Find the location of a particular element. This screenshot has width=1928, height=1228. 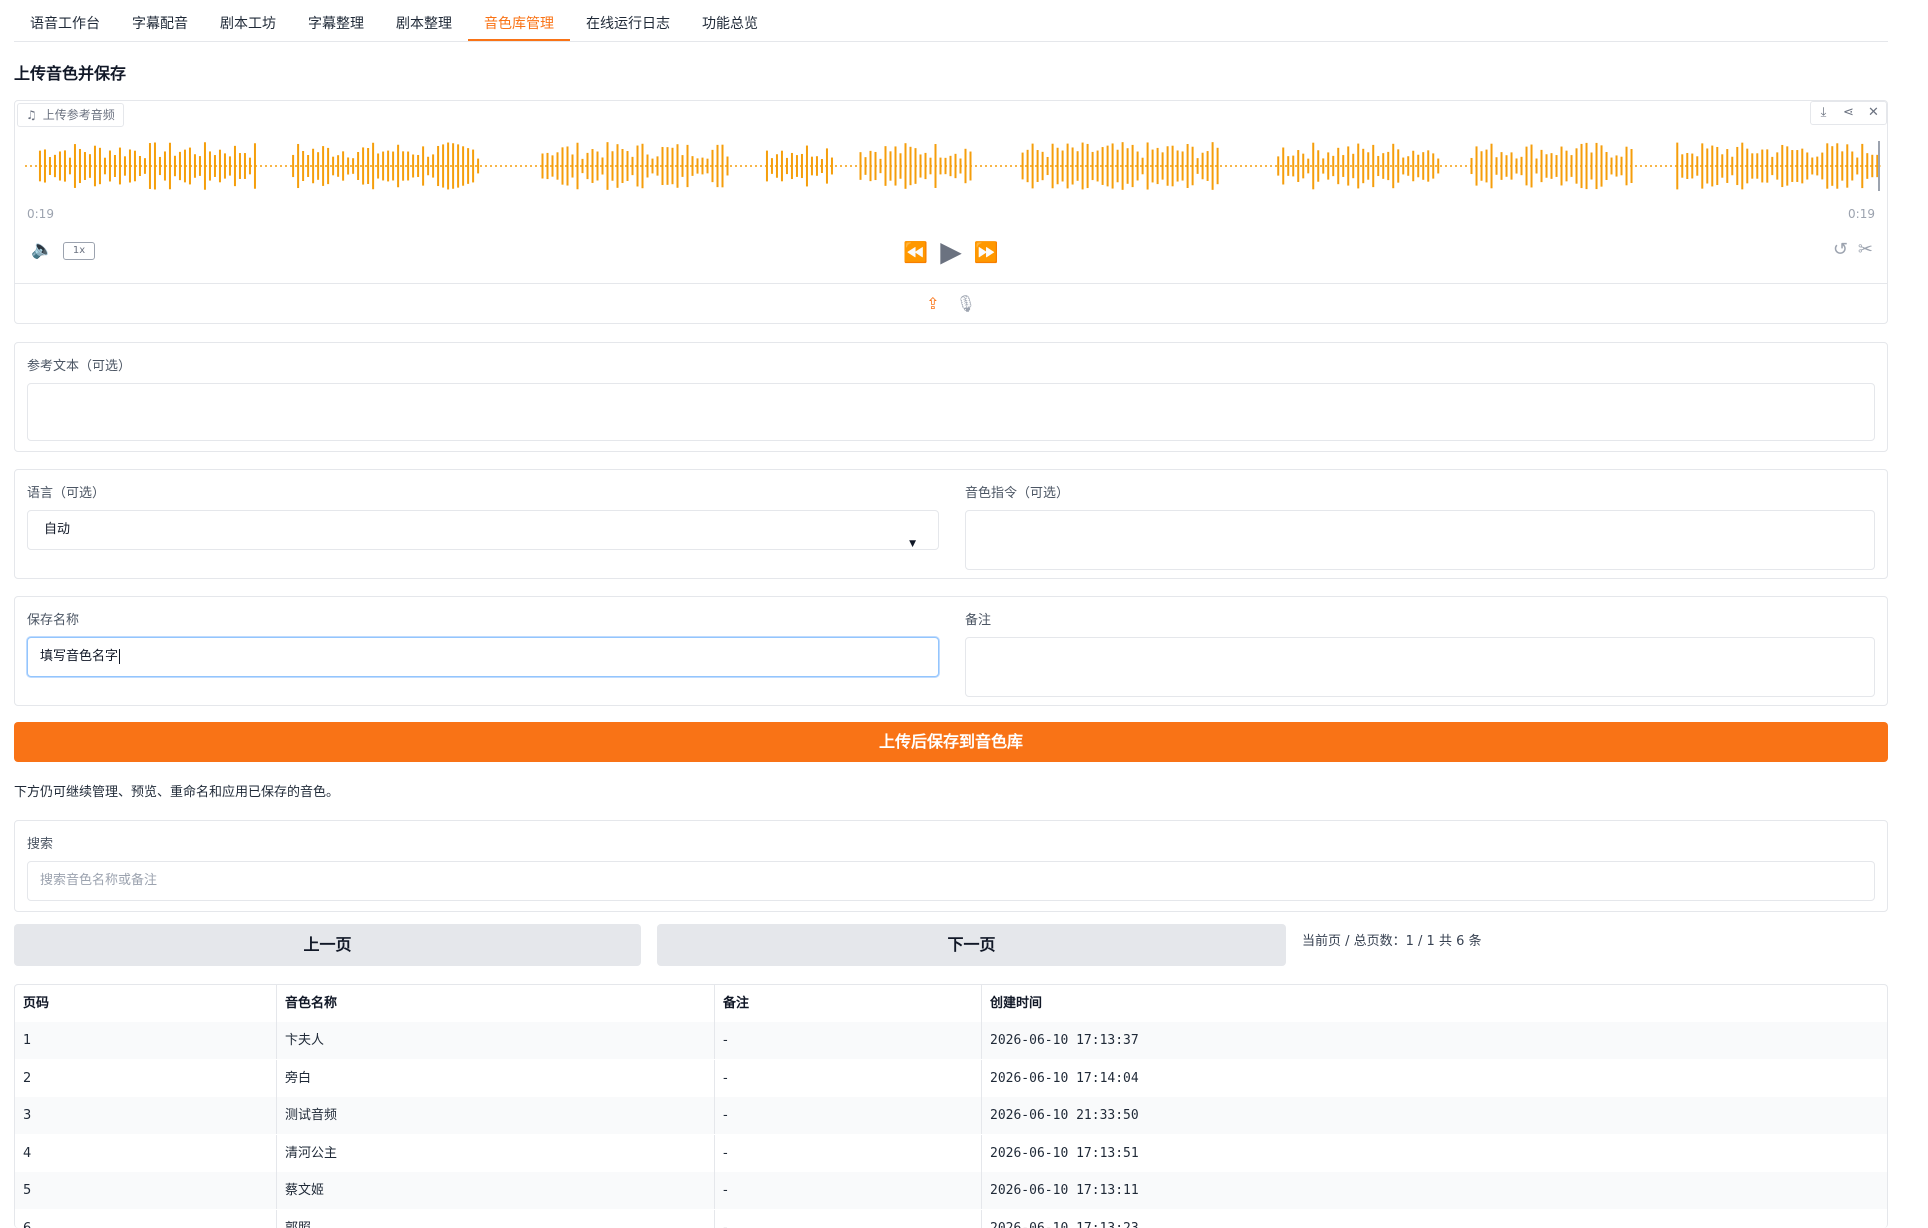

dropdown-arrow-icon: ▼ is located at coordinates (912, 544).